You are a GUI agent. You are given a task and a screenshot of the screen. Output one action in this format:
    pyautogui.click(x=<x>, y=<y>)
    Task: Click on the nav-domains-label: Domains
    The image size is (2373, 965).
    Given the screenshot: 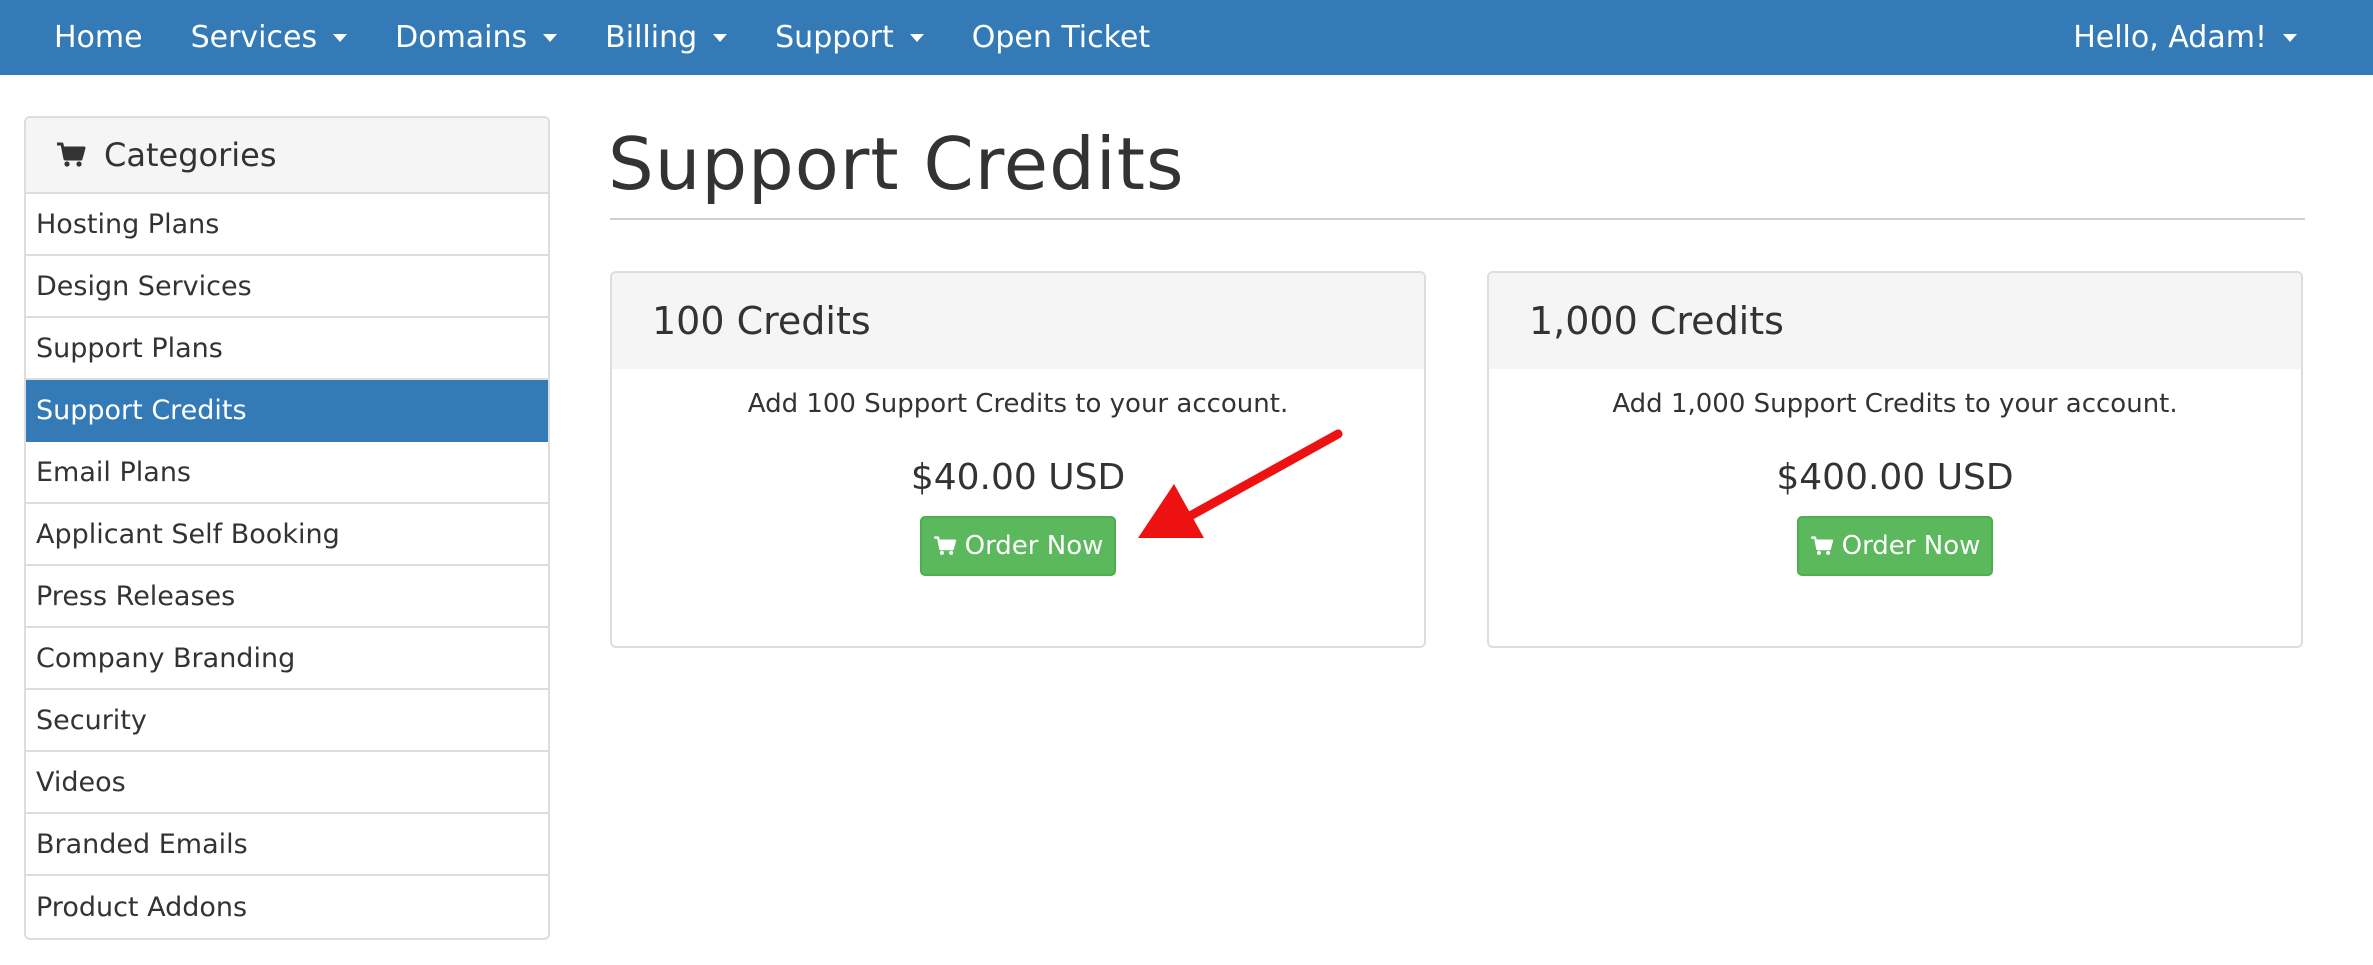 What is the action you would take?
    pyautogui.click(x=461, y=37)
    